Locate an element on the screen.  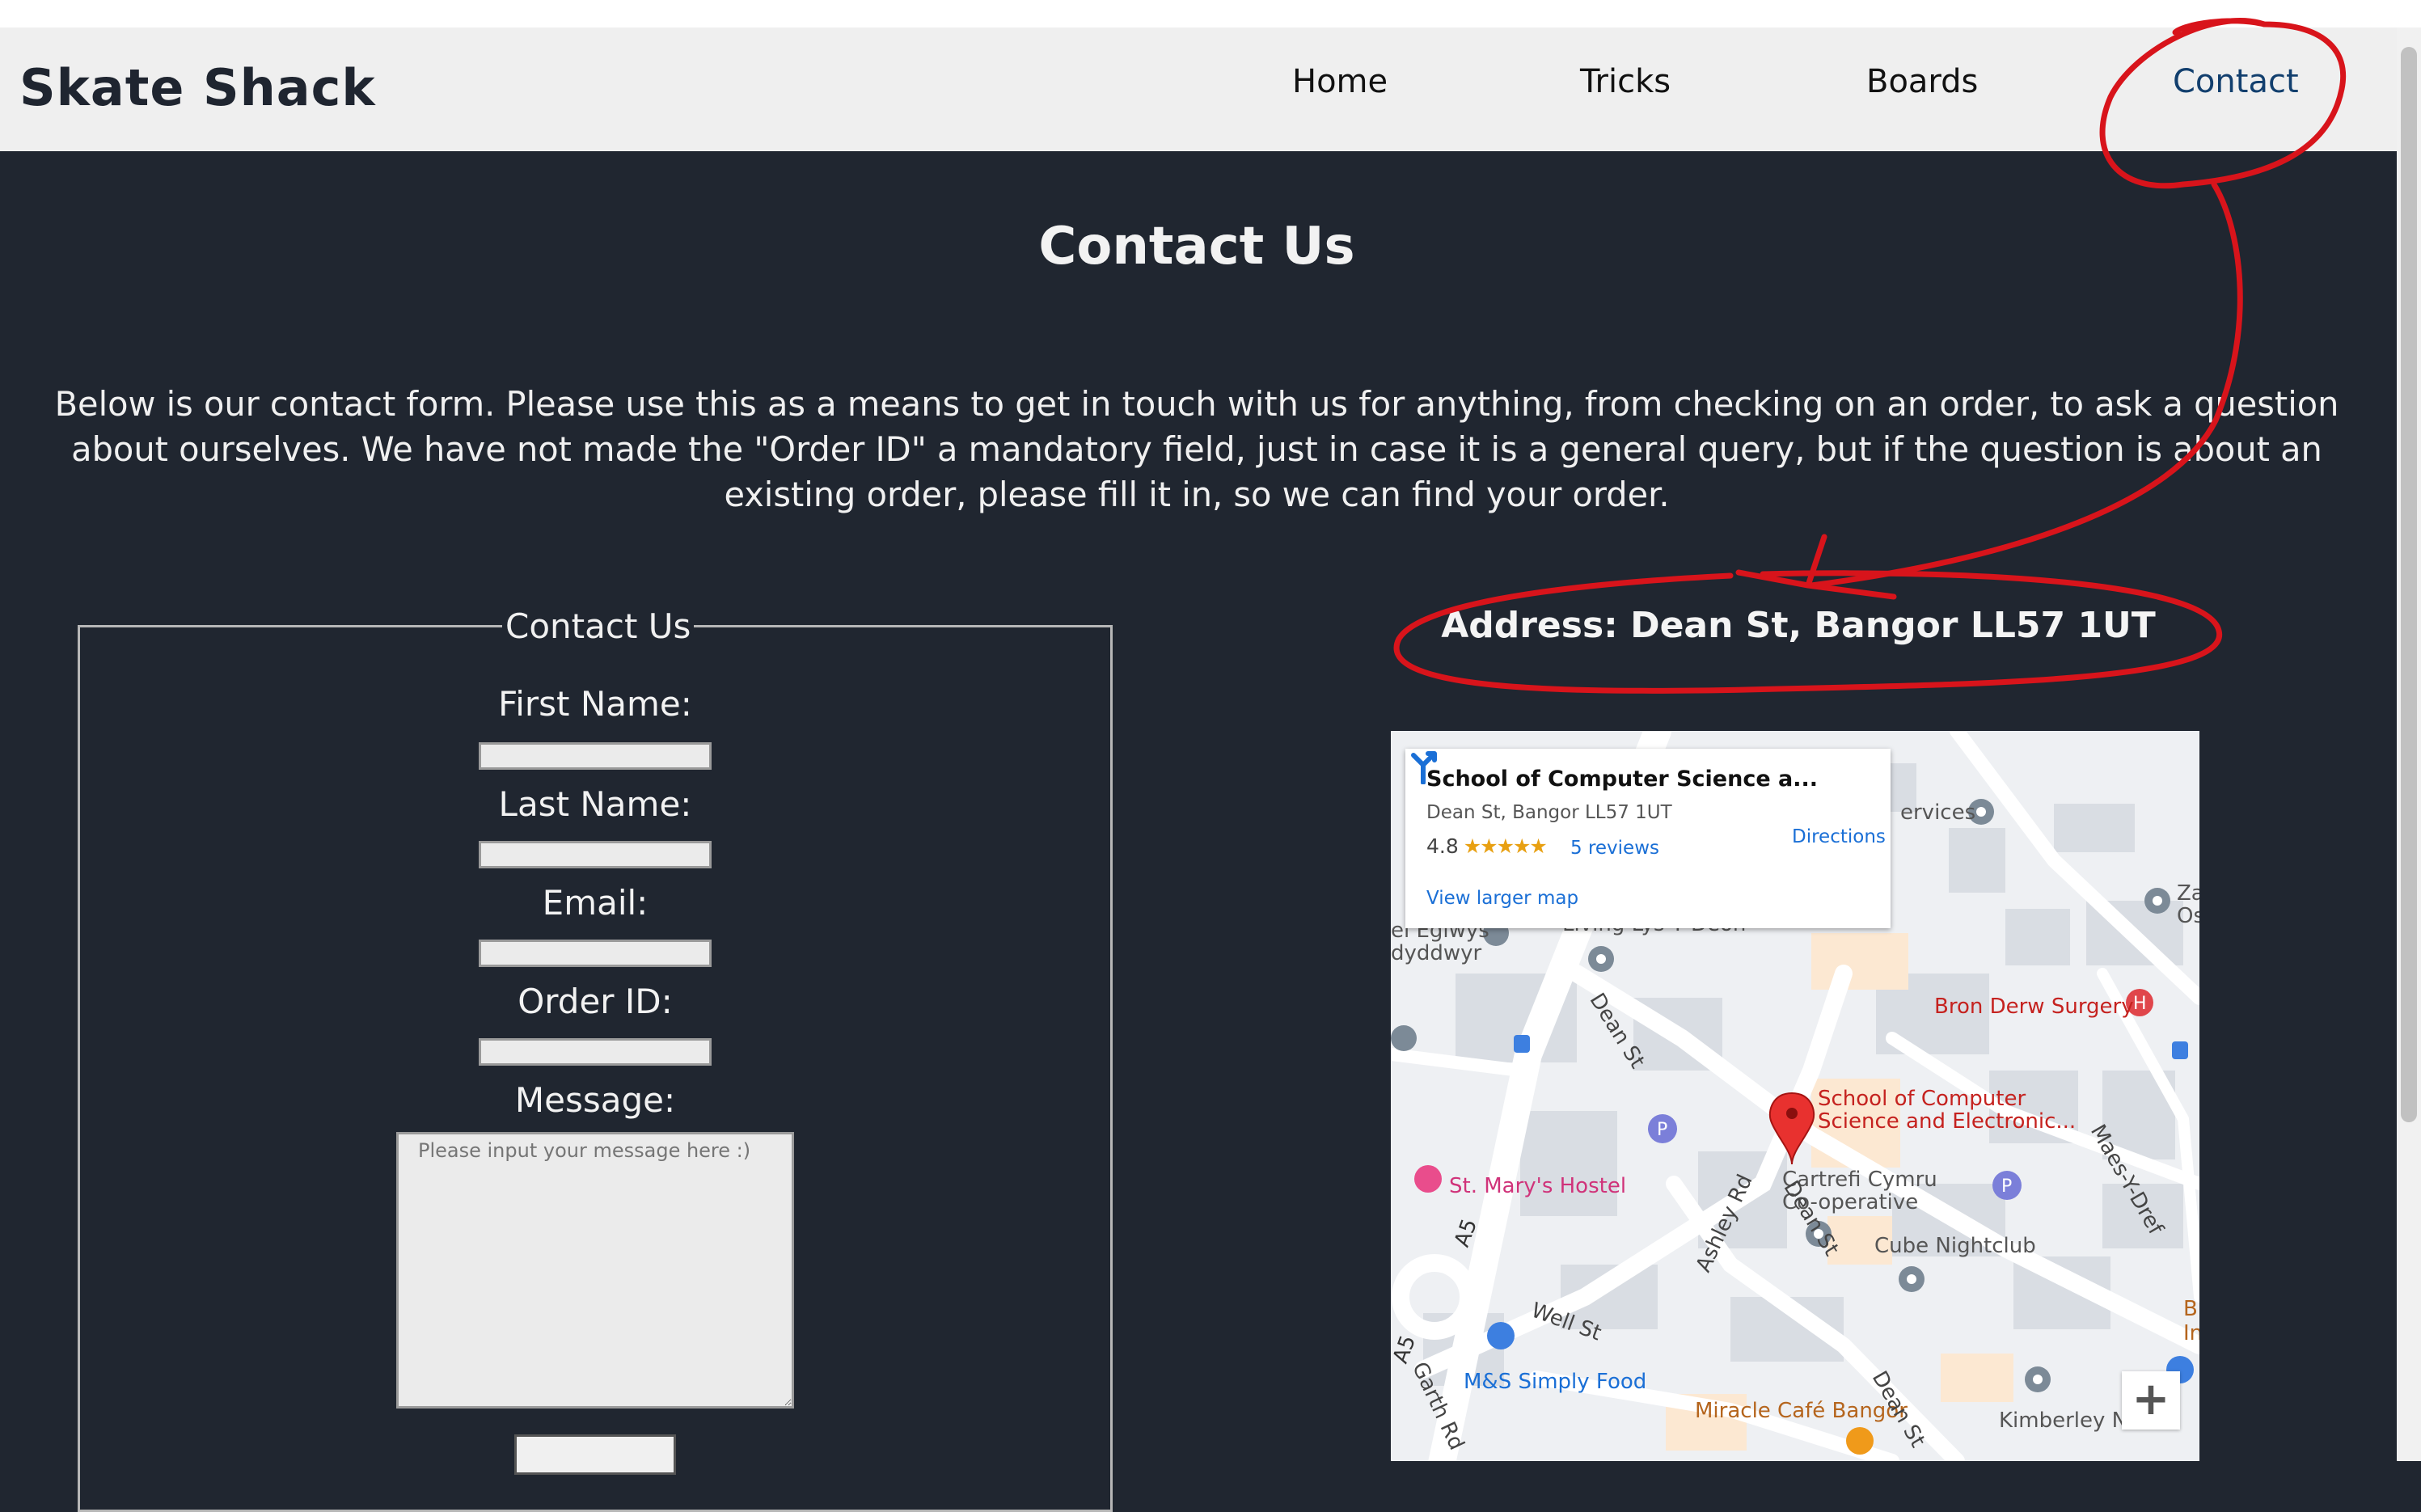
place-address: Dean St, Bangor LL57 1UT is located at coordinates (1549, 812).